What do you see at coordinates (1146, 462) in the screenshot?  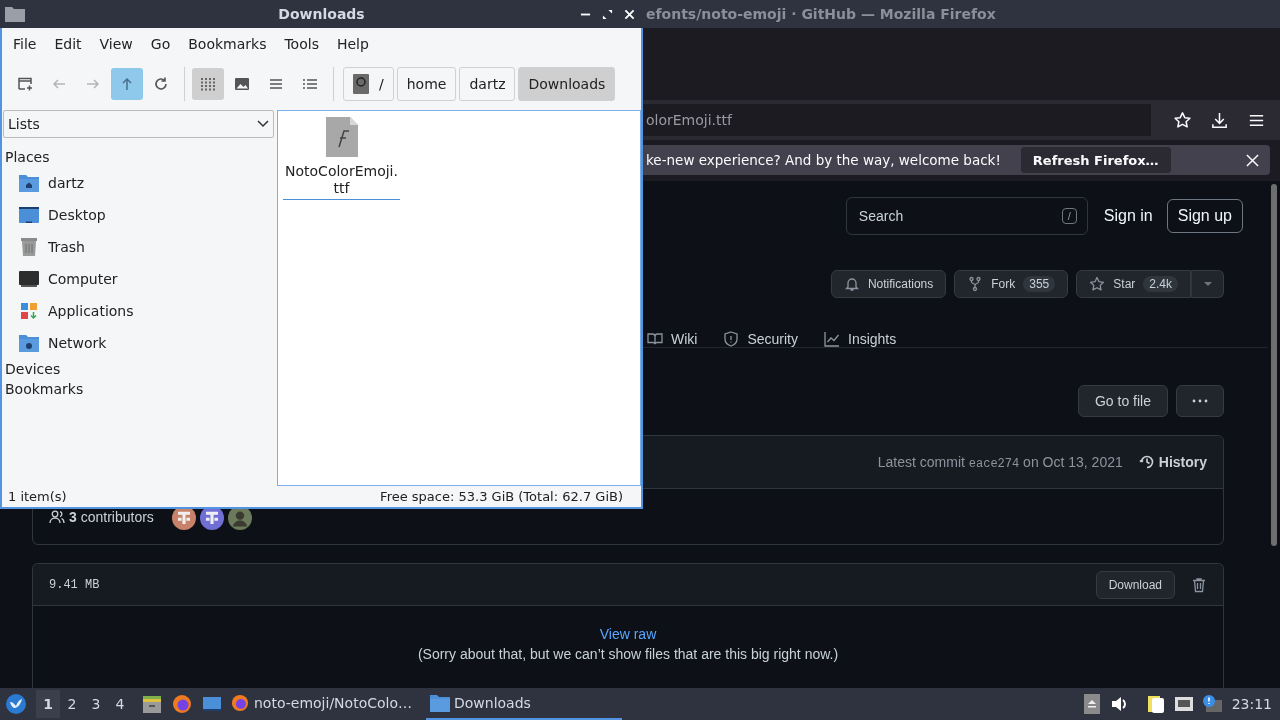 I see `history-icon` at bounding box center [1146, 462].